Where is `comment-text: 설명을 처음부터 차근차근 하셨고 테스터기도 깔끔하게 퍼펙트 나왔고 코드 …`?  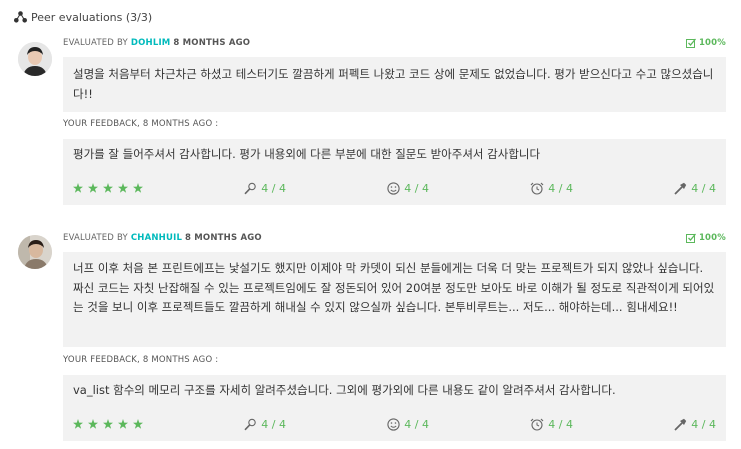 comment-text: 설명을 처음부터 차근차근 하셨고 테스터기도 깔끔하게 퍼펙트 나왔고 코드 … is located at coordinates (393, 84).